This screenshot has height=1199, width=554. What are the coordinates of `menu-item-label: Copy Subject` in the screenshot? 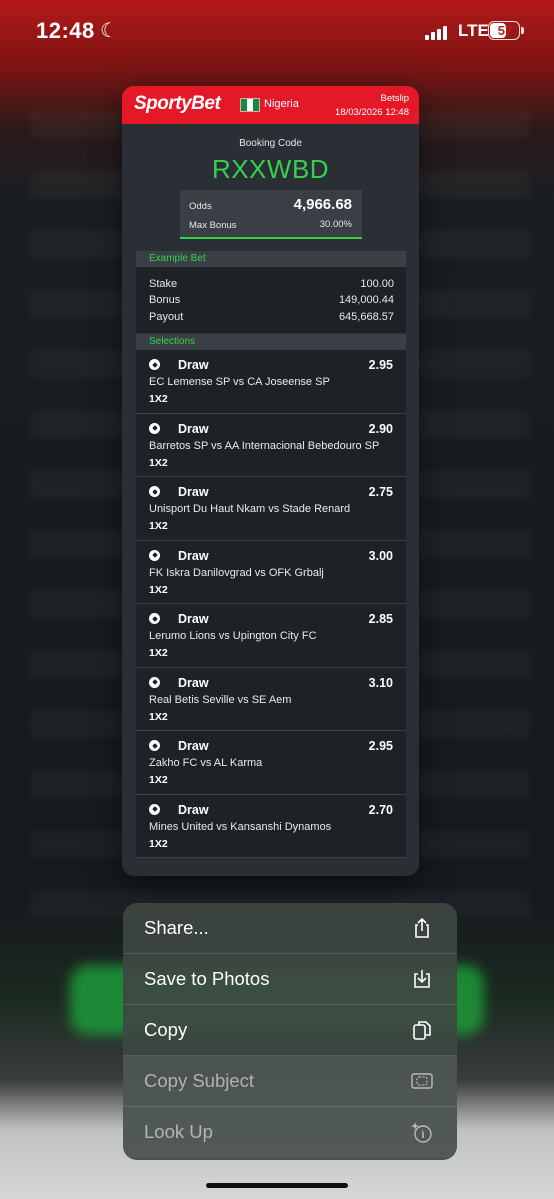 It's located at (199, 1080).